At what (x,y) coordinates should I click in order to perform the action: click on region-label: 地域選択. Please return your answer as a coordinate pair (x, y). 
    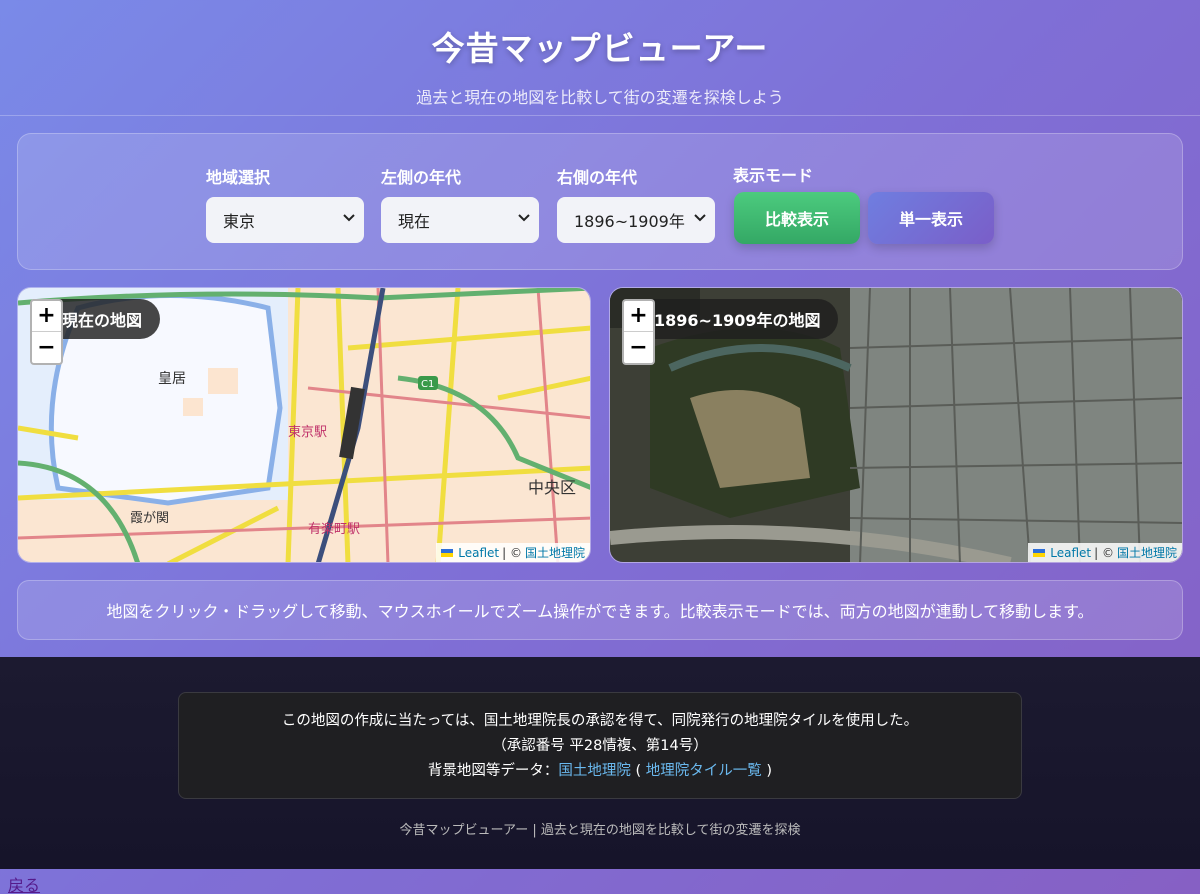
    Looking at the image, I should click on (238, 177).